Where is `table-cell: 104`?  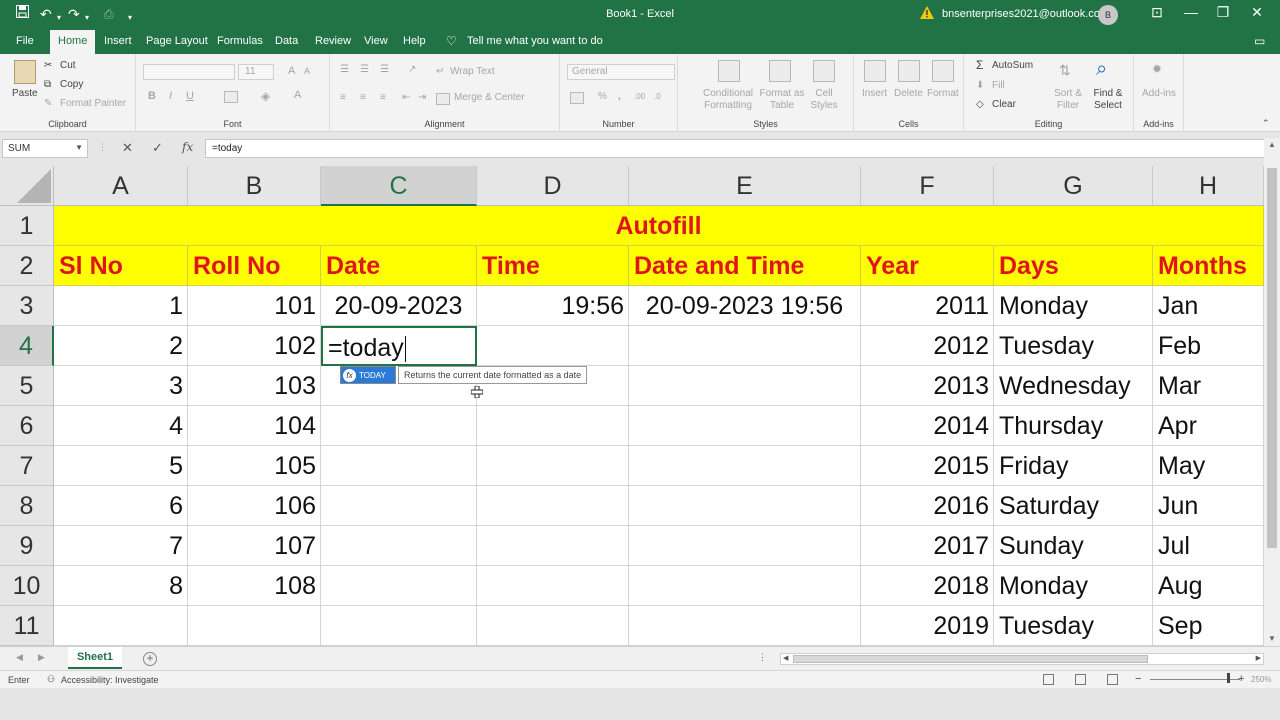 table-cell: 104 is located at coordinates (254, 426).